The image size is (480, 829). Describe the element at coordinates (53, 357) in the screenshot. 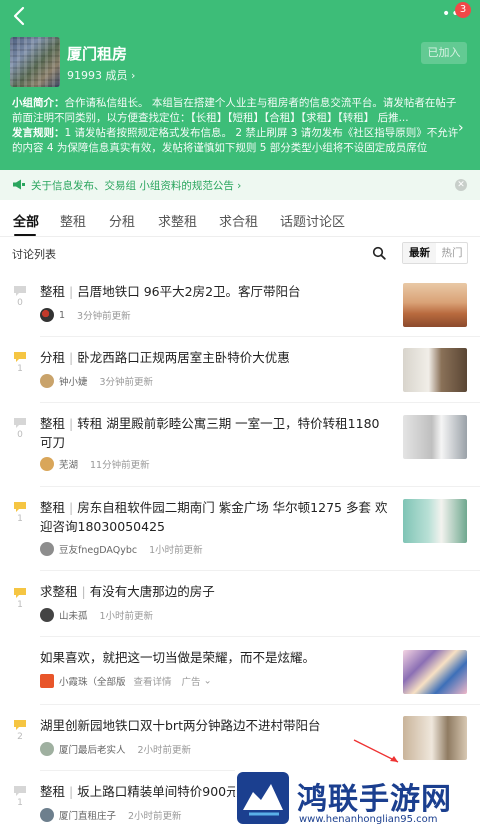

I see `post-category: 分租` at that location.